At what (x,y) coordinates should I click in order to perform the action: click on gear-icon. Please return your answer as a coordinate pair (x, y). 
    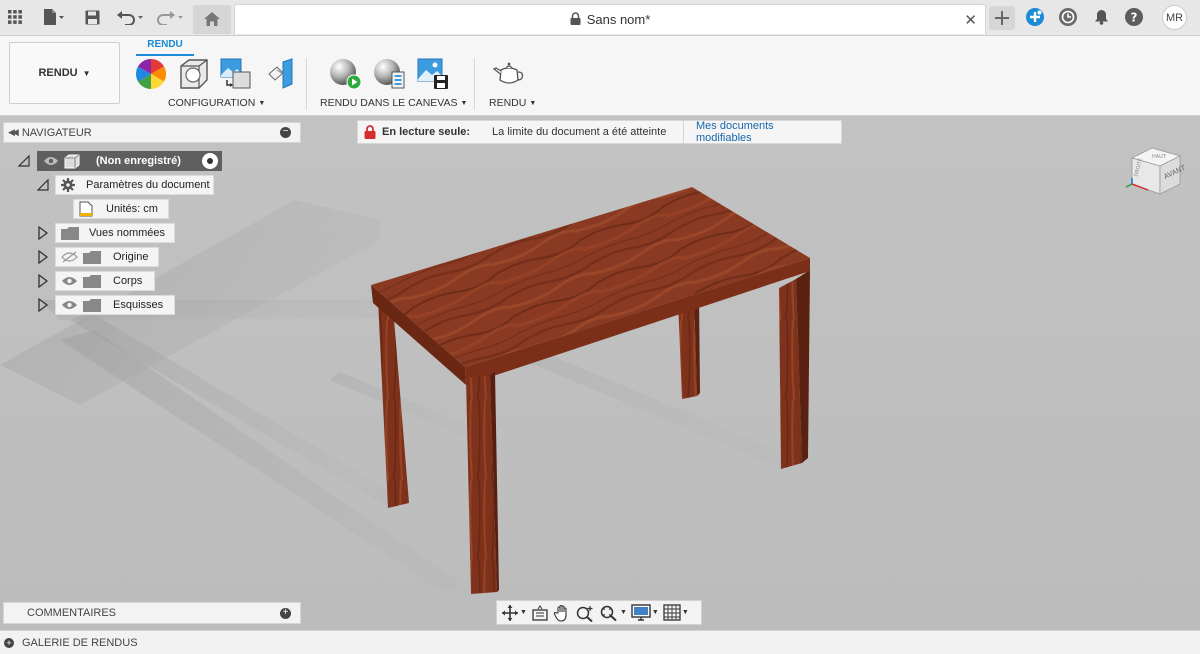
    Looking at the image, I should click on (68, 185).